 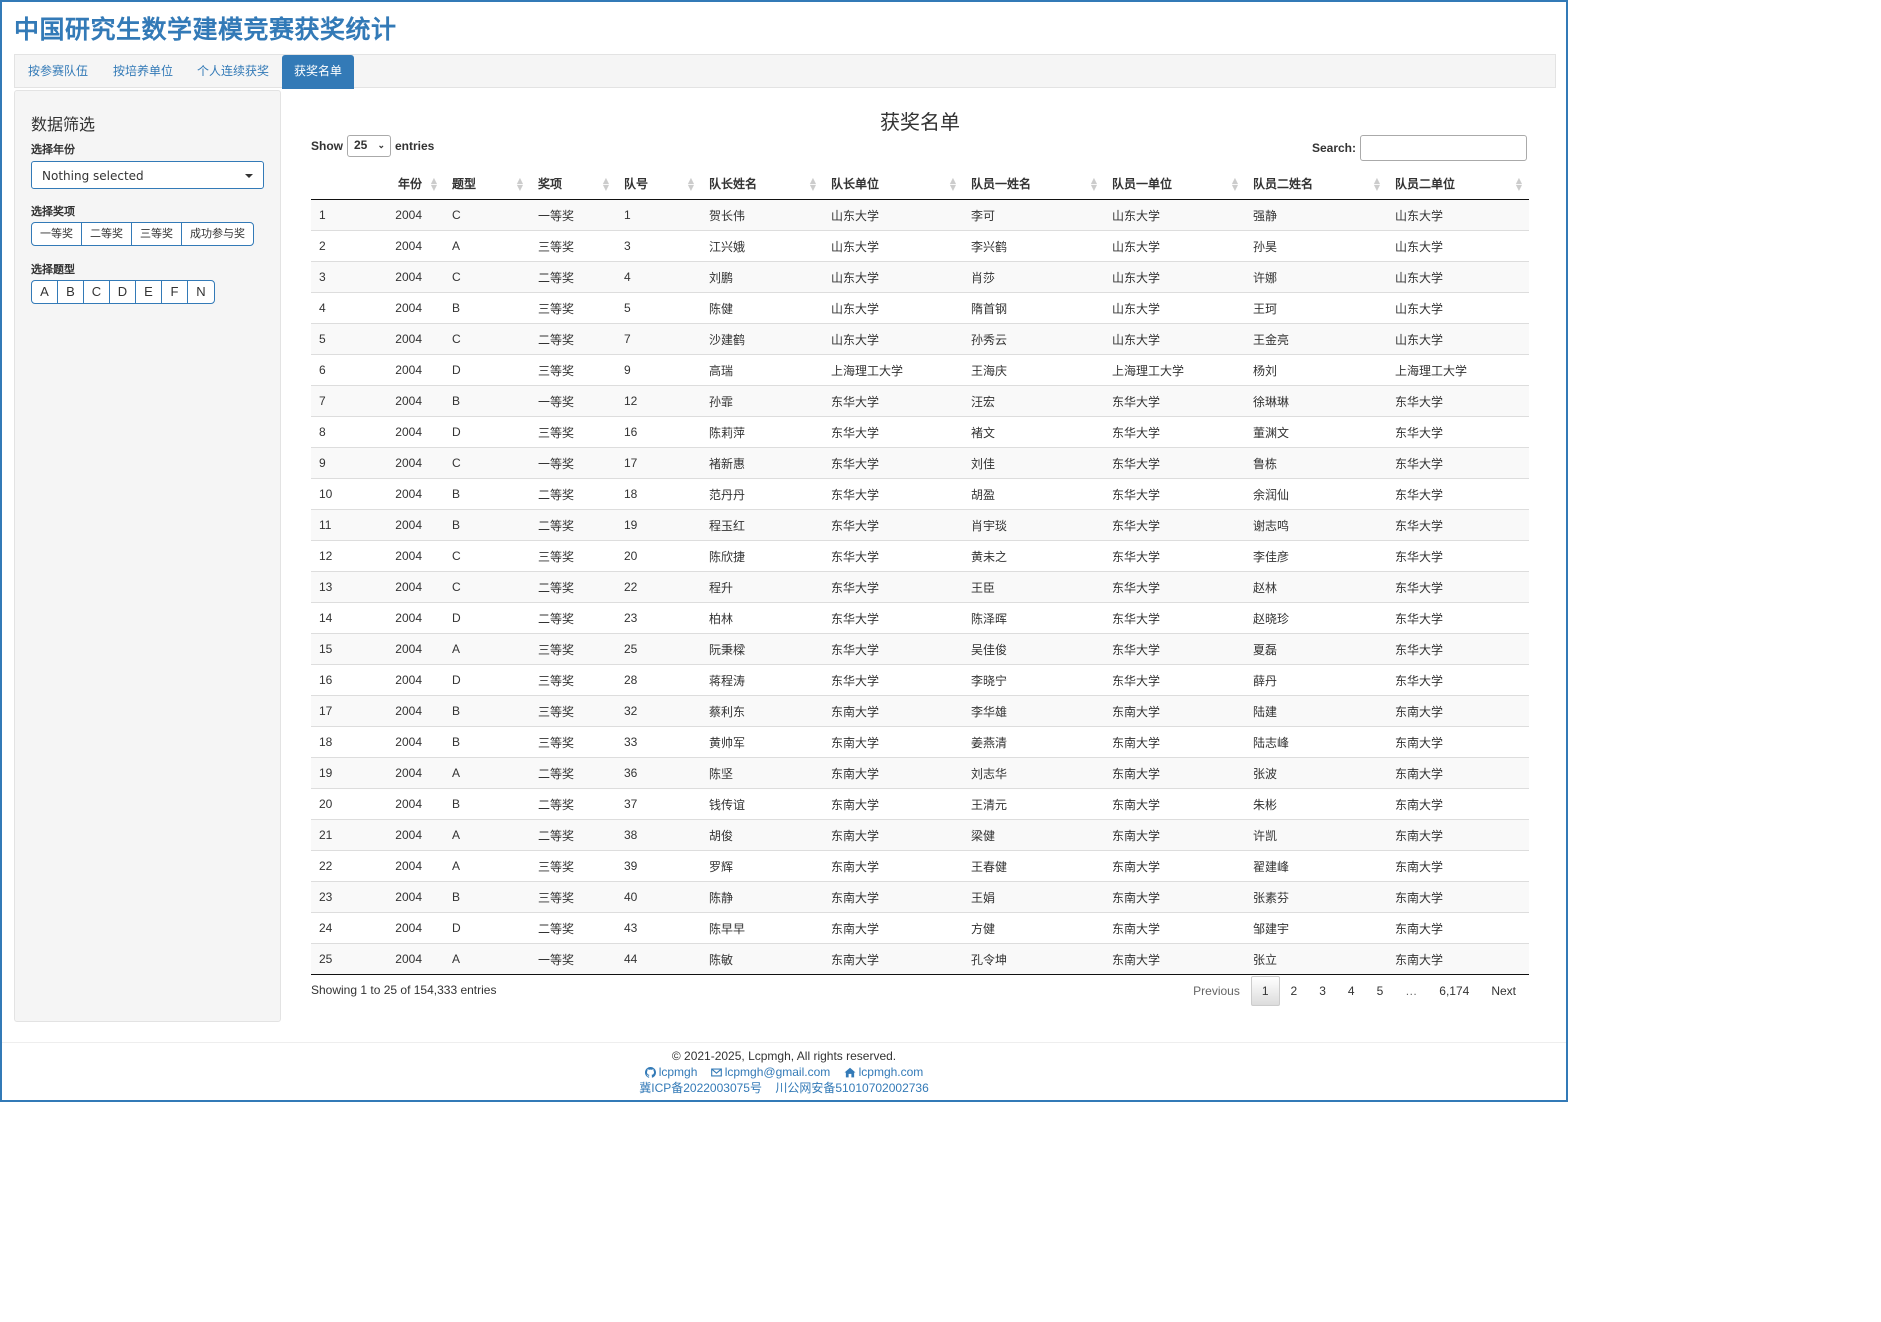 What do you see at coordinates (487, 308) in the screenshot?
I see `cell-problem-type: B` at bounding box center [487, 308].